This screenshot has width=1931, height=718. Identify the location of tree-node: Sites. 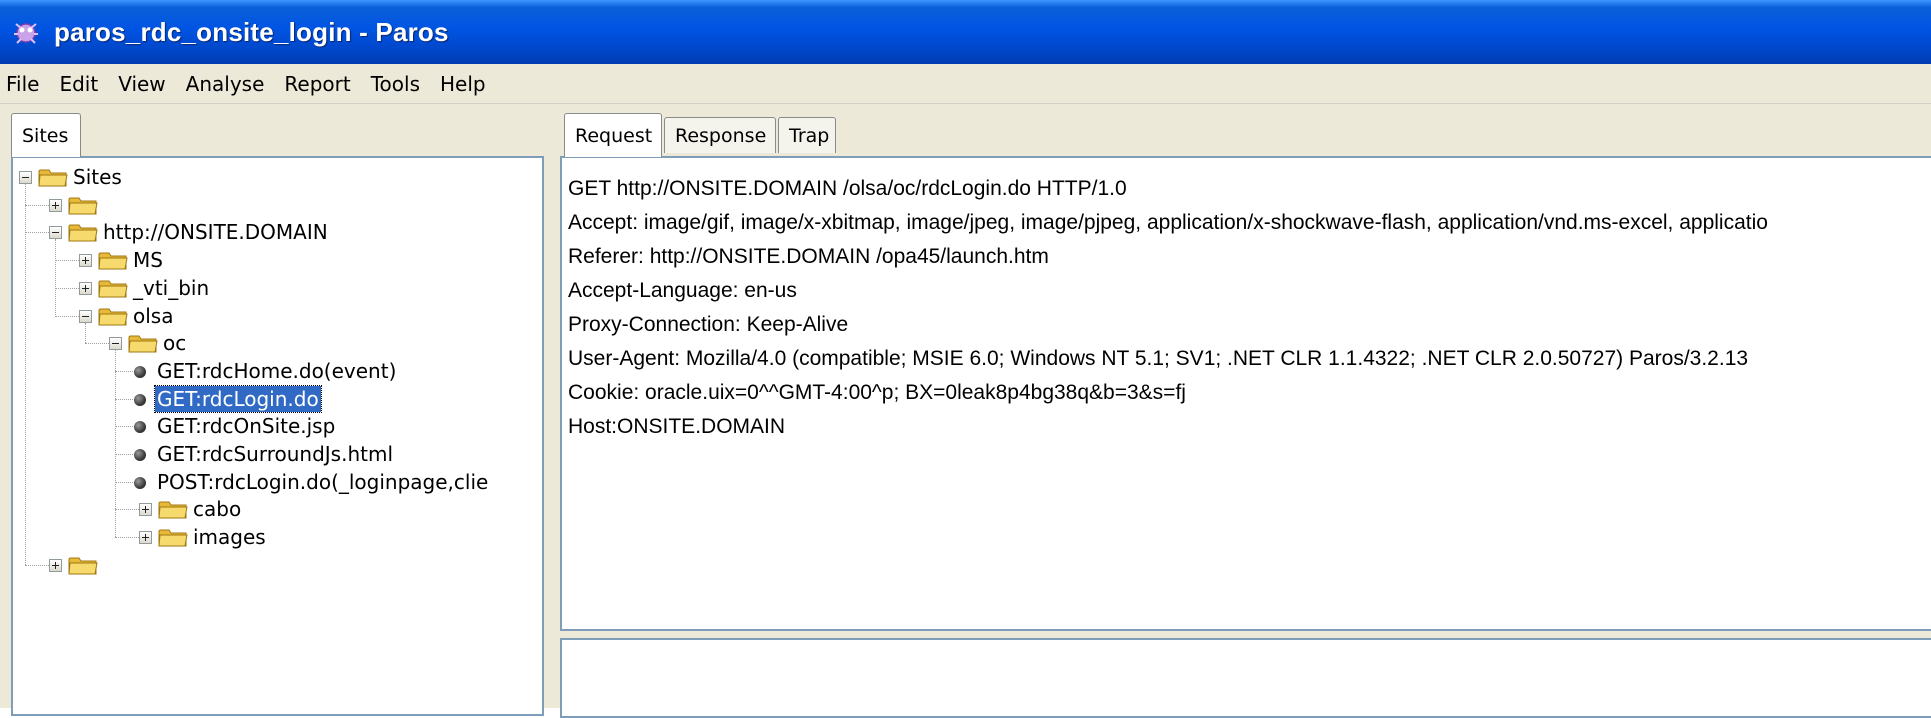
(97, 177).